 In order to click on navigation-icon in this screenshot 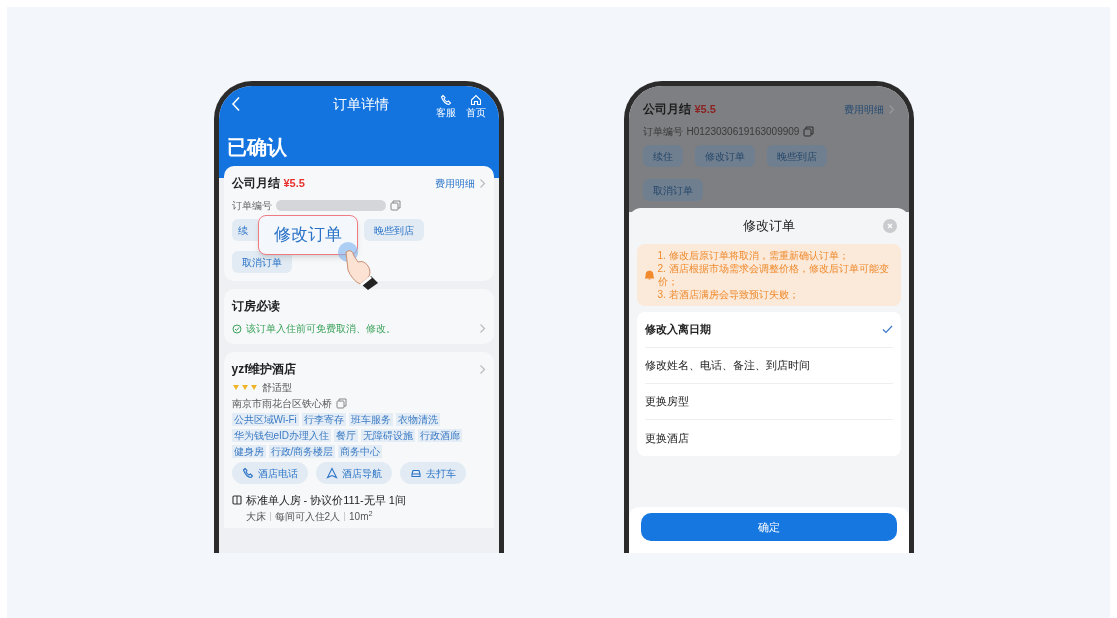, I will do `click(331, 473)`.